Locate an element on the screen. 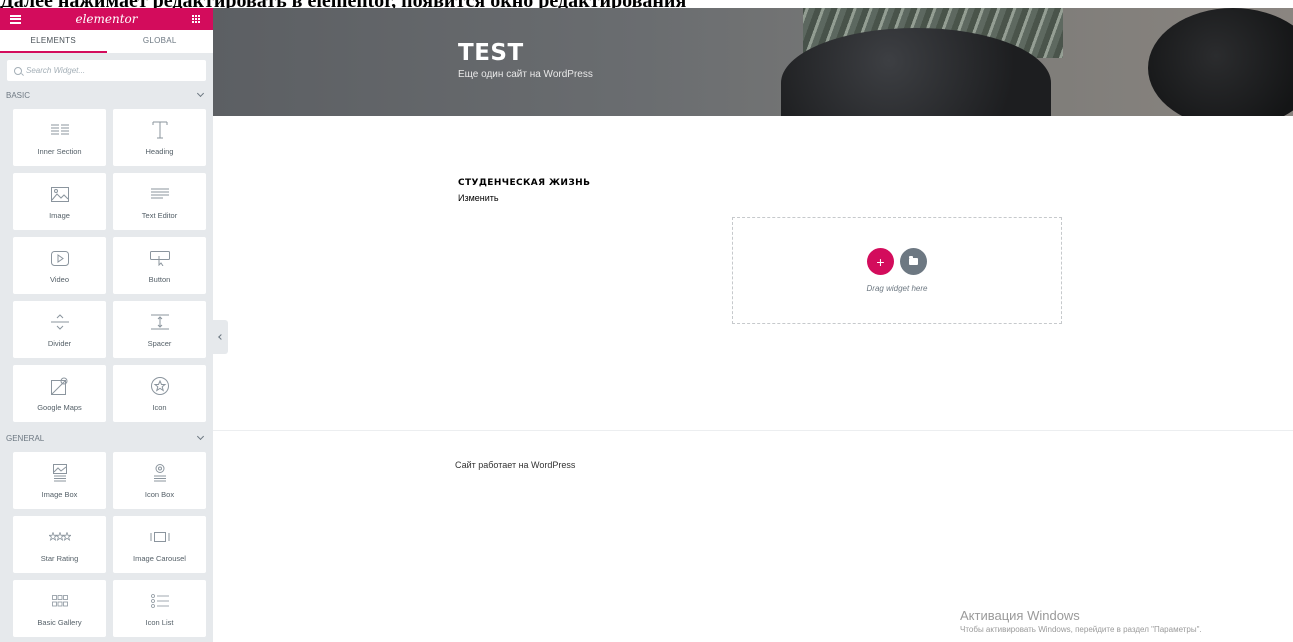  folder-icon is located at coordinates (913, 260).